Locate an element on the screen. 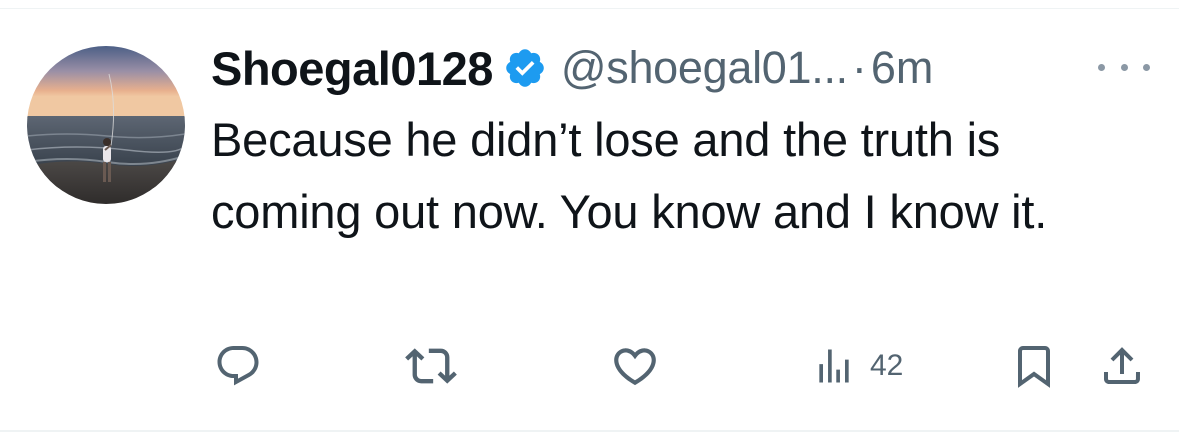  avatar-image is located at coordinates (106, 125).